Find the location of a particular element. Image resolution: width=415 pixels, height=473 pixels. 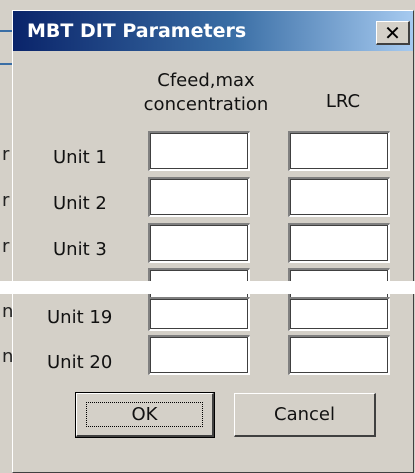

title-bar: MBT DIT Parameters ✕ is located at coordinates (213, 31).